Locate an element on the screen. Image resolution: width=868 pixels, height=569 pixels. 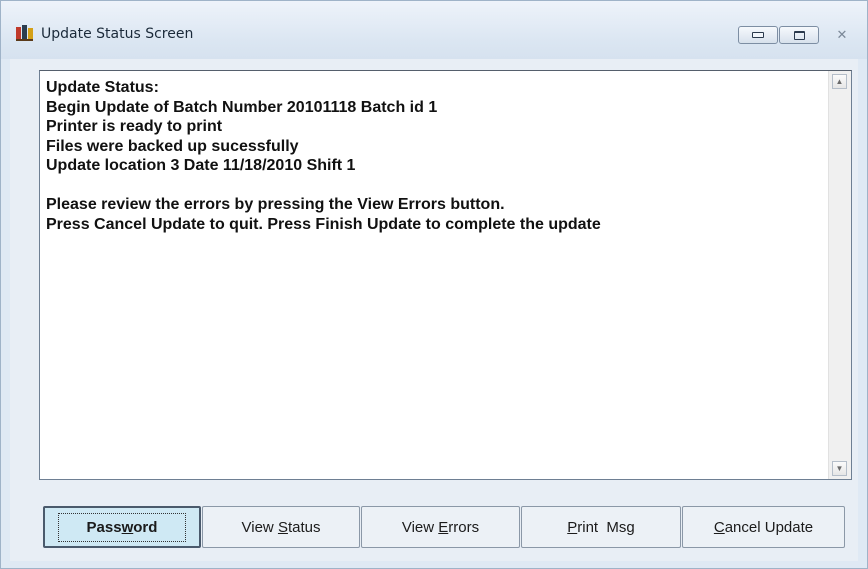
print-msg-button: Print Msg is located at coordinates (601, 527).